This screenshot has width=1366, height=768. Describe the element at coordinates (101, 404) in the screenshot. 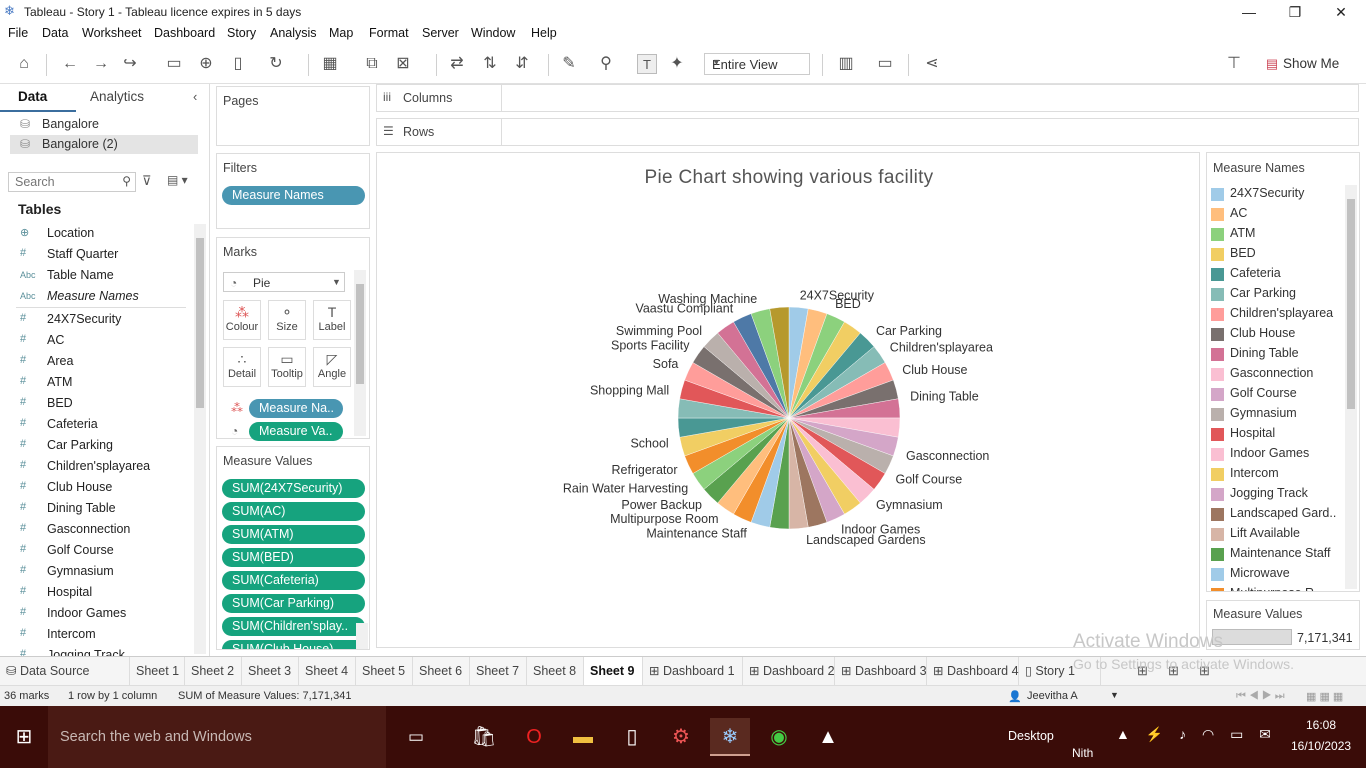

I see `field-item: # BED` at that location.